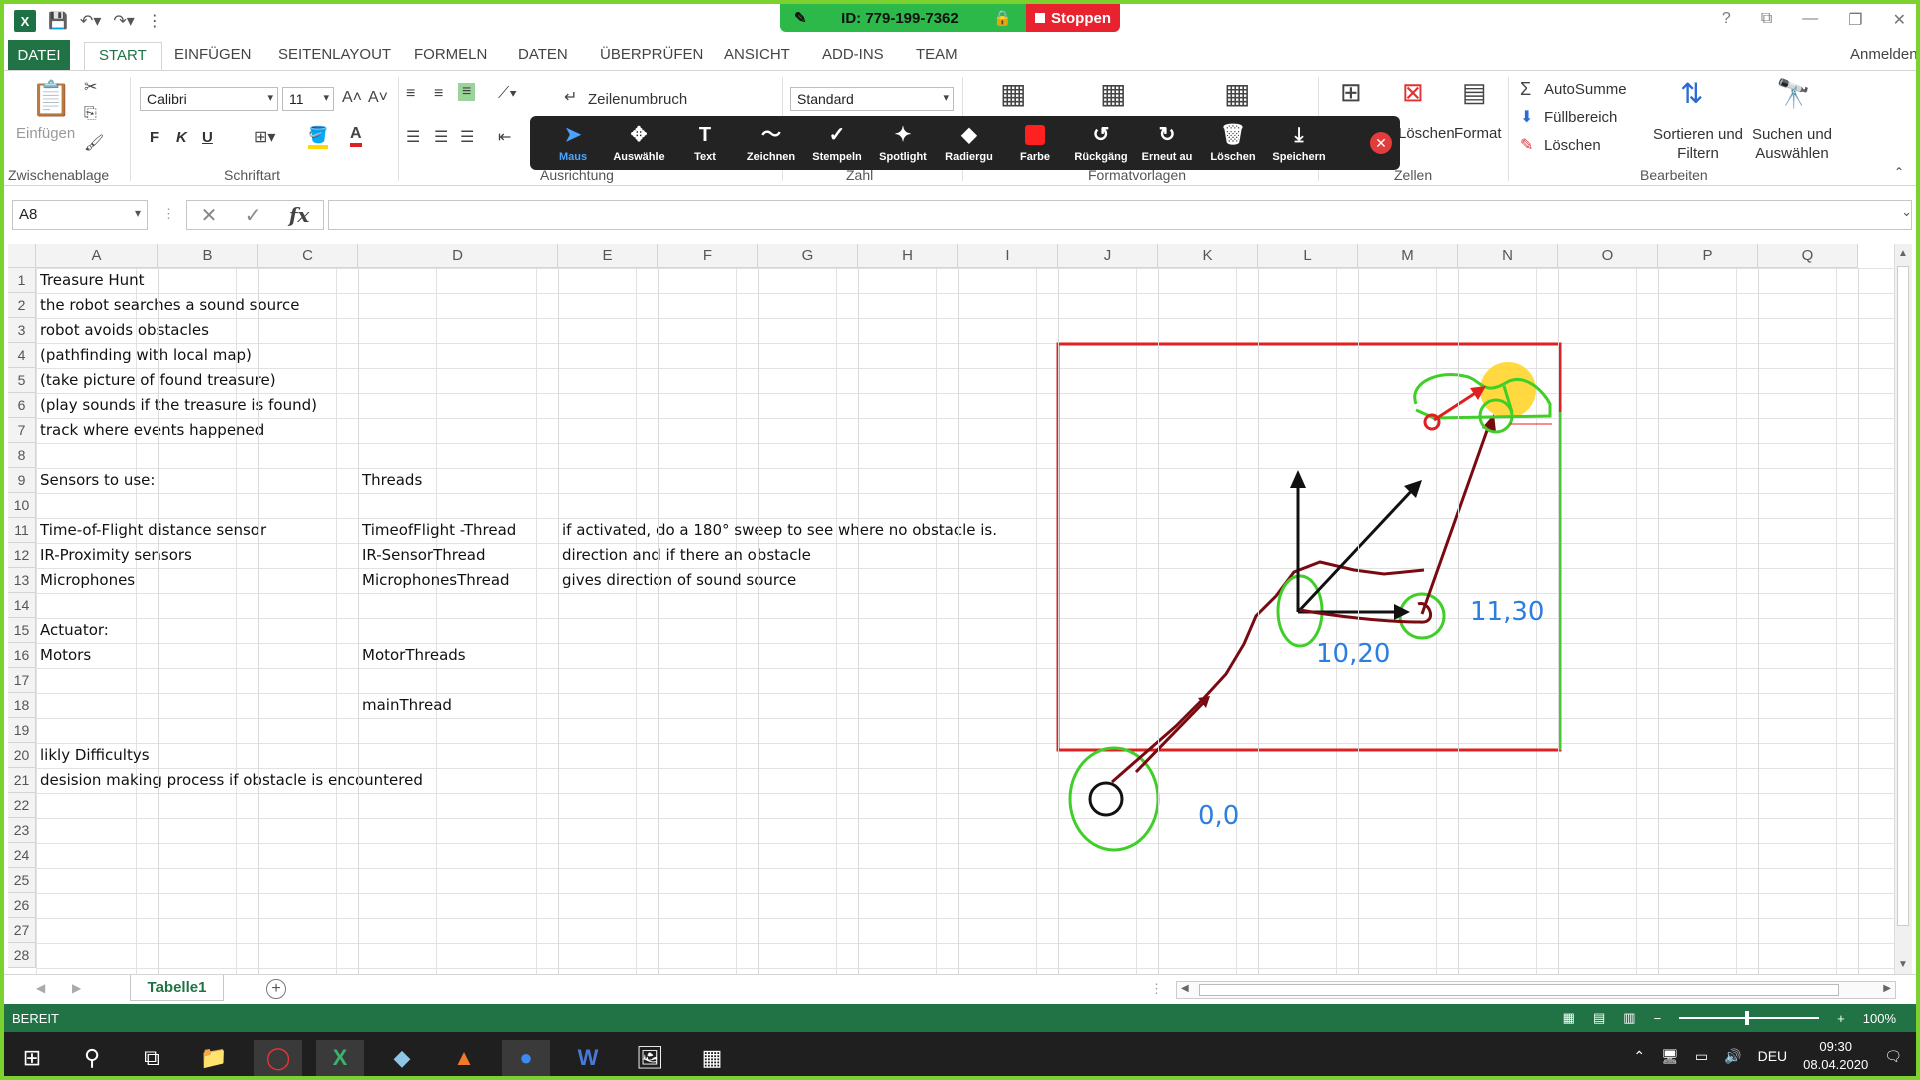 Image resolution: width=1920 pixels, height=1080 pixels. I want to click on row-header: 17, so click(22, 680).